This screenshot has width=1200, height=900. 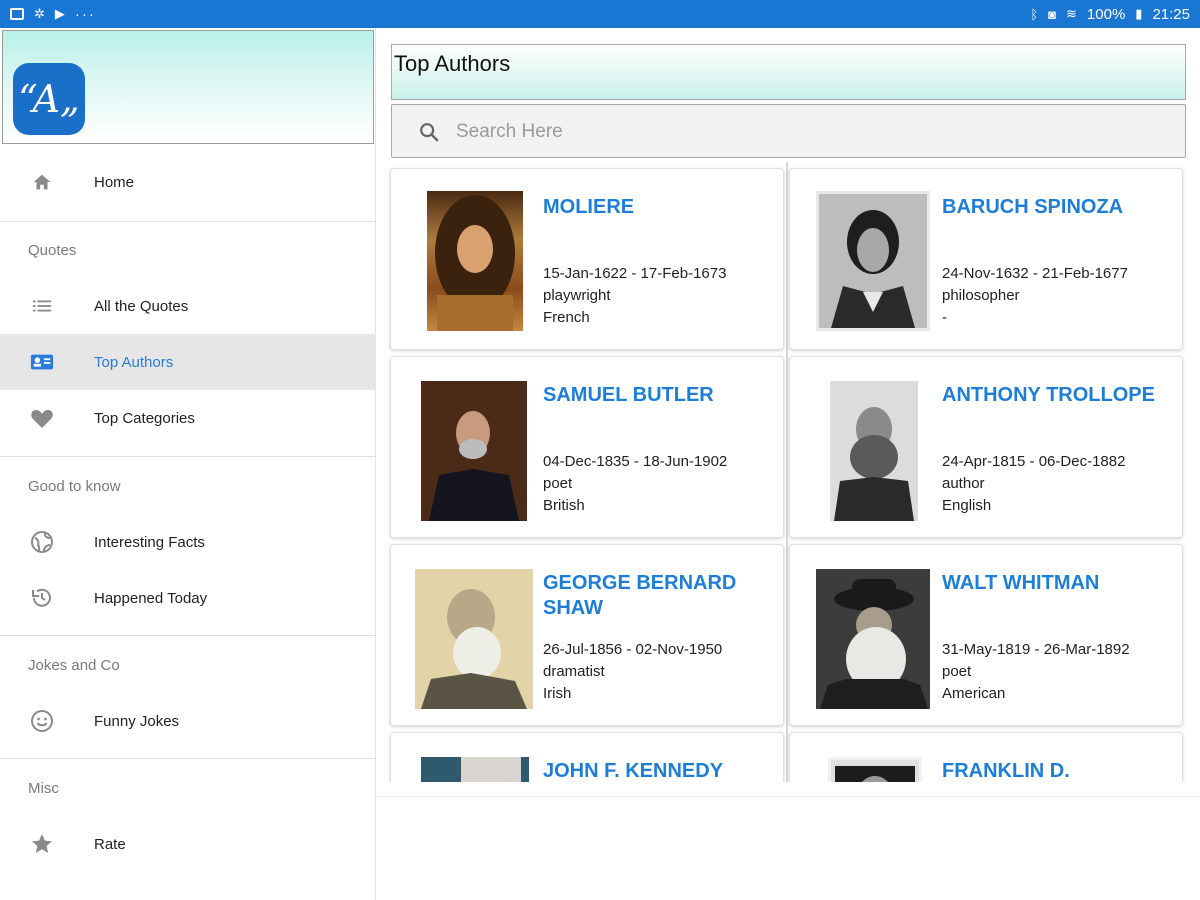 I want to click on search-input, so click(x=806, y=132).